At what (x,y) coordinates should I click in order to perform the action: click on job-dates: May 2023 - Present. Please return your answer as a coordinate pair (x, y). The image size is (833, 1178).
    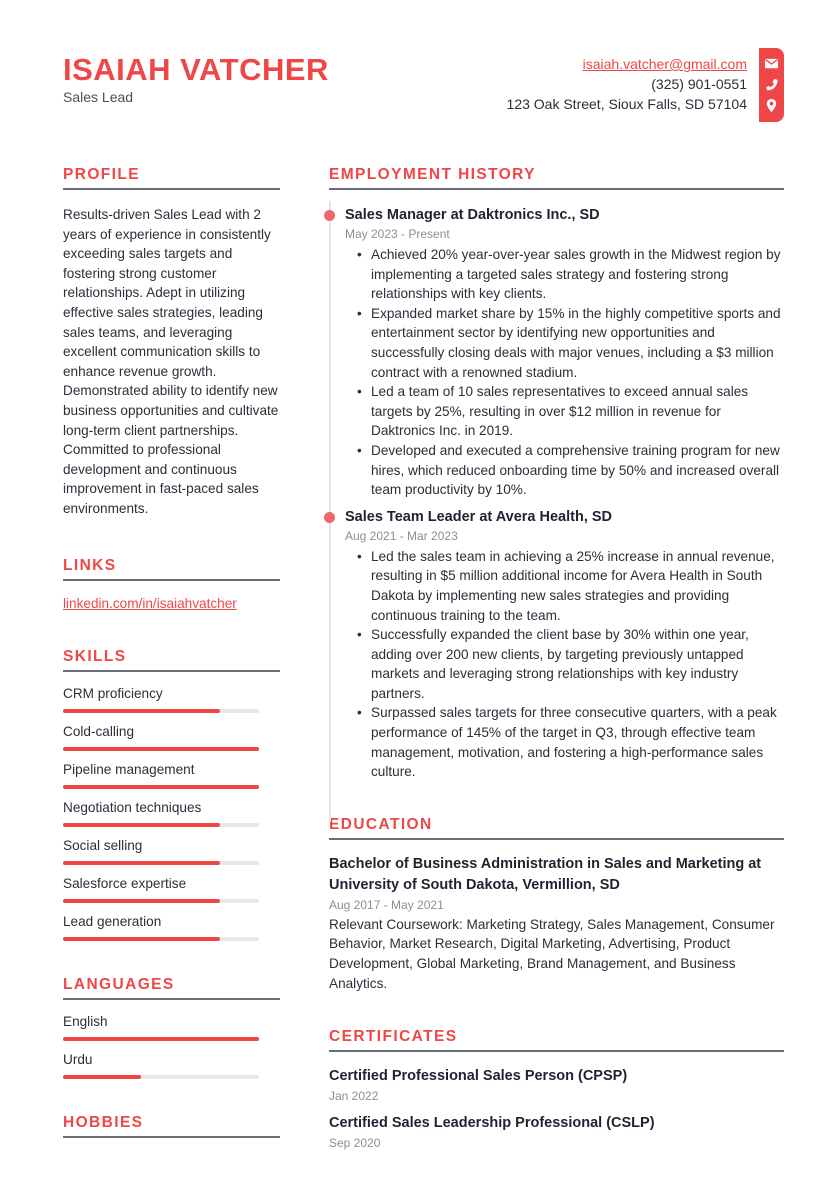
    Looking at the image, I should click on (397, 234).